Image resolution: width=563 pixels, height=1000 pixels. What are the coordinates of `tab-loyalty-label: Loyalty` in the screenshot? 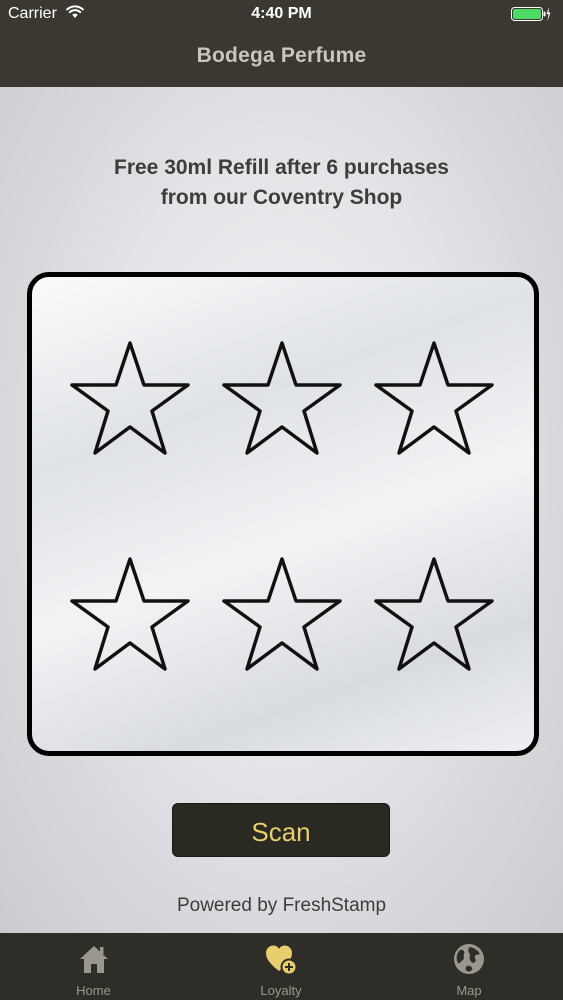 It's located at (281, 990).